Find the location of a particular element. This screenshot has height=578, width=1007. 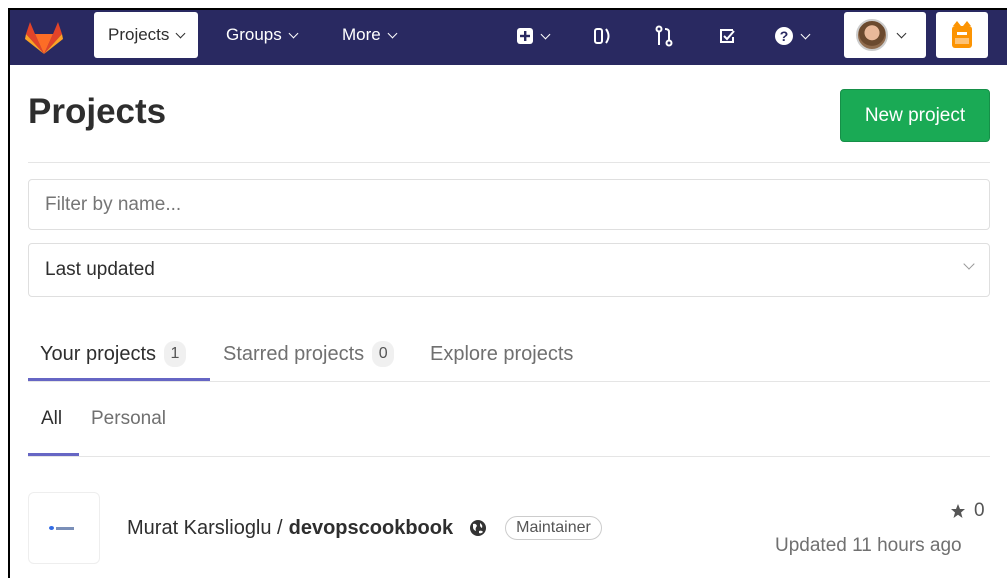

tab-your-projects: Your projects 1 is located at coordinates (113, 354).